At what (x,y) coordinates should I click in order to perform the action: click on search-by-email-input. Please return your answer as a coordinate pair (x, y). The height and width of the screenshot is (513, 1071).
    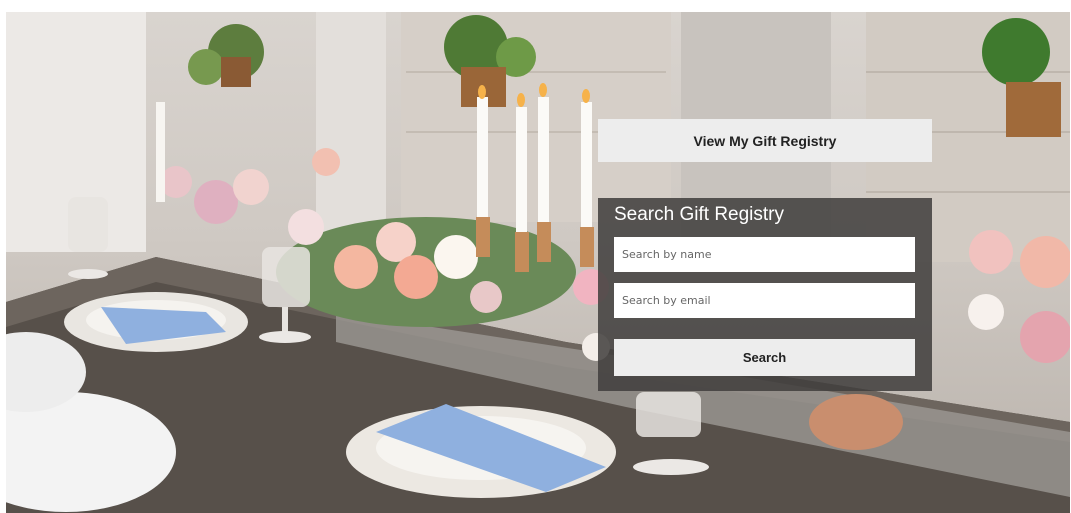
    Looking at the image, I should click on (764, 300).